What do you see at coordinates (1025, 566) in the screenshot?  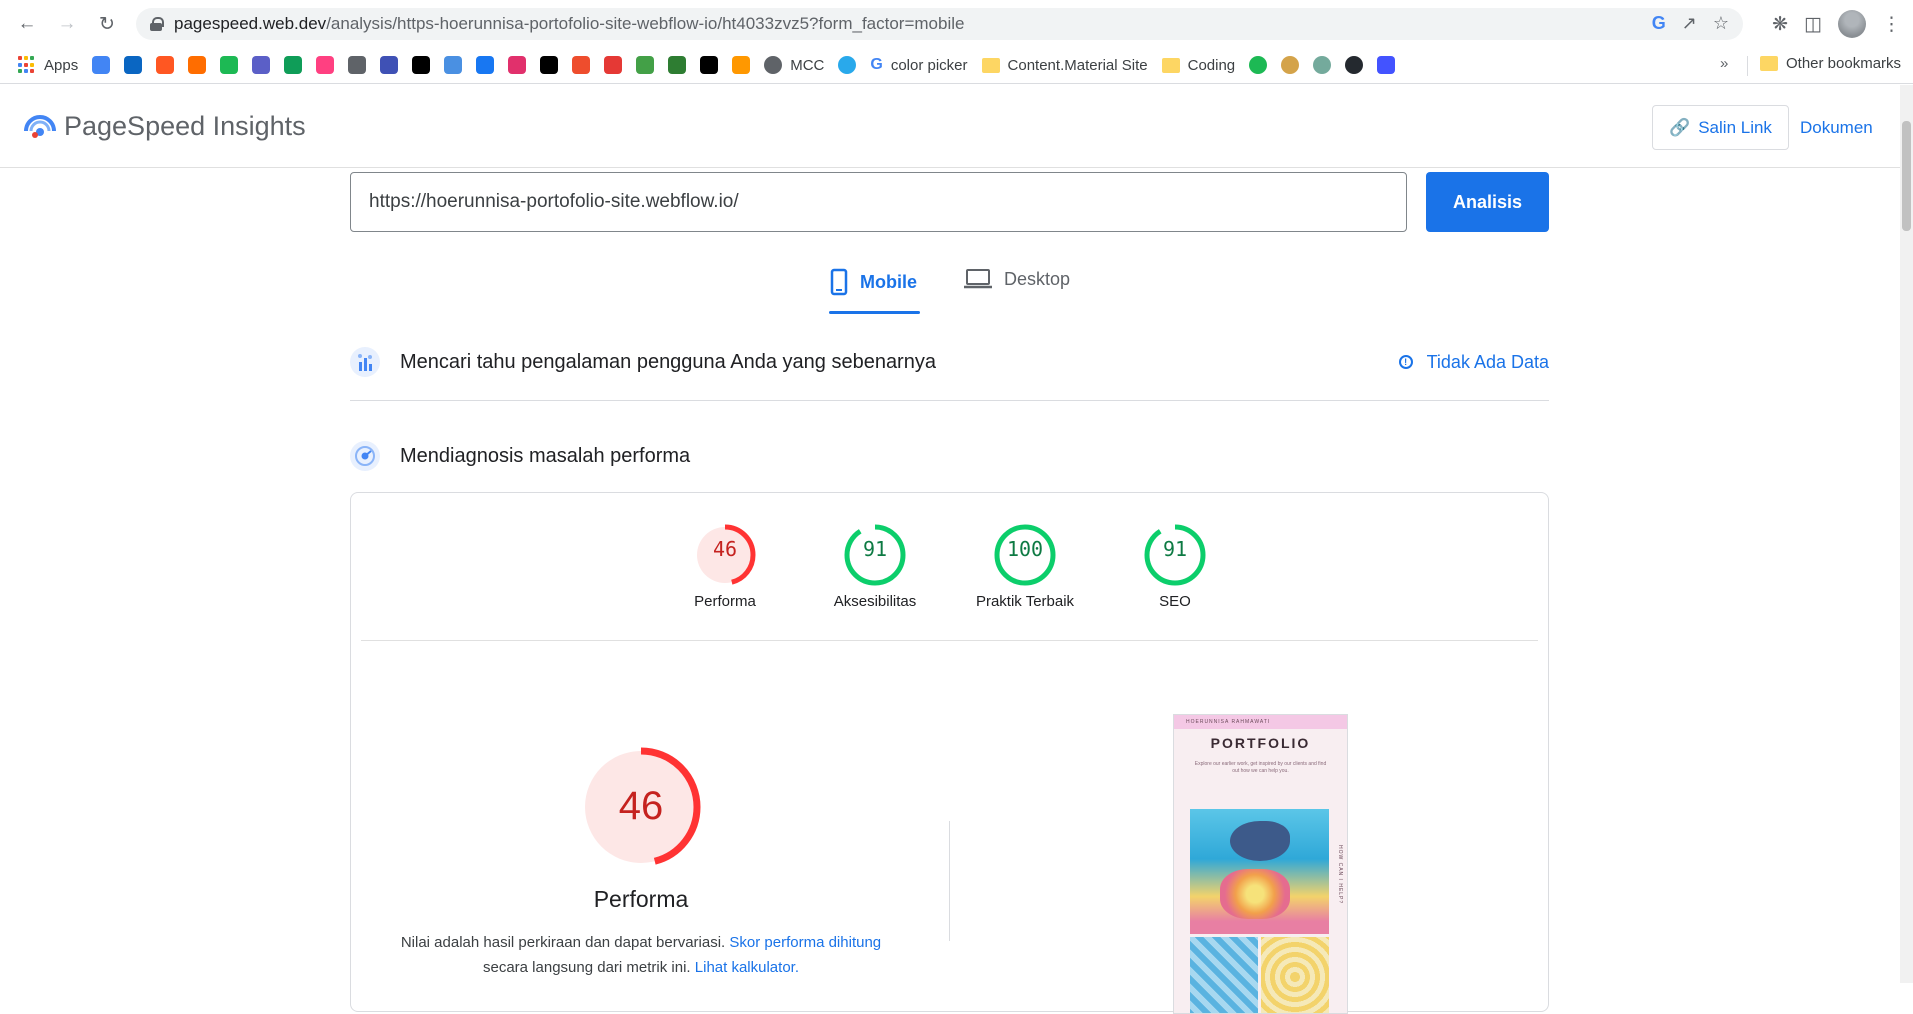 I see `gauge-praktik-terbaik: 100 Praktik Terbaik` at bounding box center [1025, 566].